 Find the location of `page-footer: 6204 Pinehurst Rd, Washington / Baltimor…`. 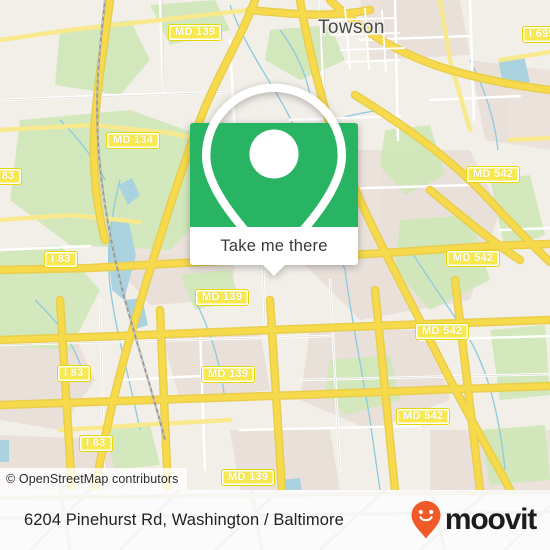

page-footer: 6204 Pinehurst Rd, Washington / Baltimor… is located at coordinates (275, 520).